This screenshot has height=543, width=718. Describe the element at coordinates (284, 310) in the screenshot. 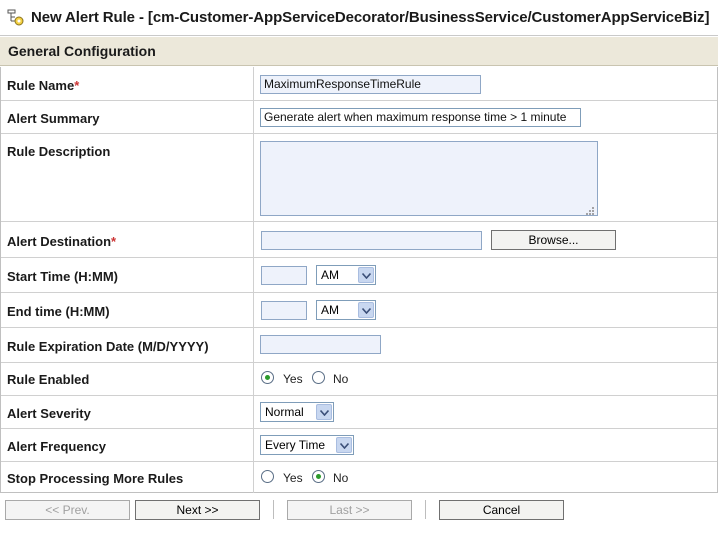

I see `end-time-input` at that location.